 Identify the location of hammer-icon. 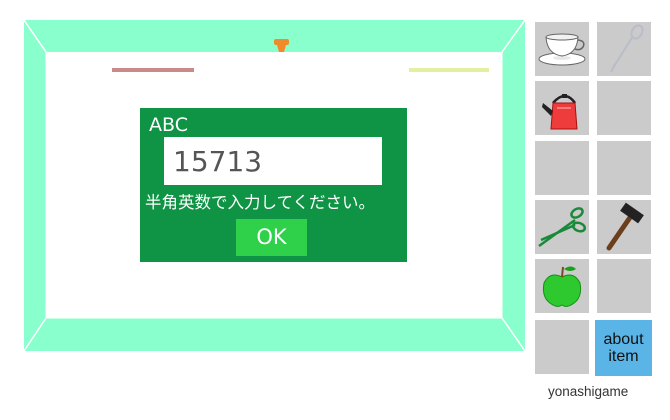
(625, 226).